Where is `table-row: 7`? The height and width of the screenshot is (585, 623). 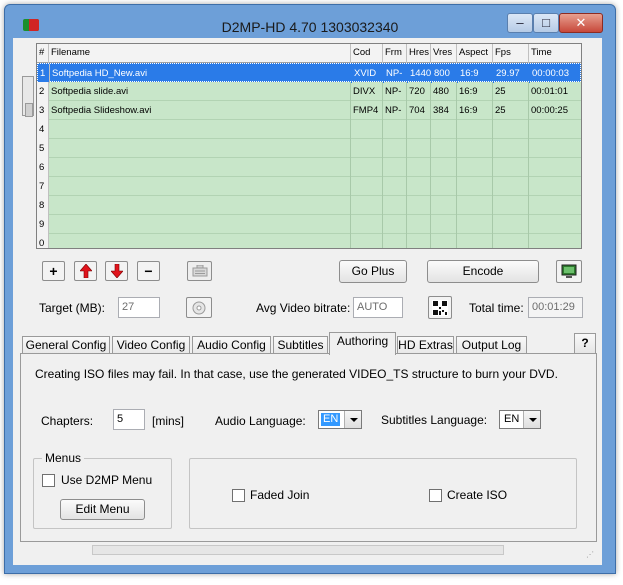
table-row: 7 is located at coordinates (309, 186).